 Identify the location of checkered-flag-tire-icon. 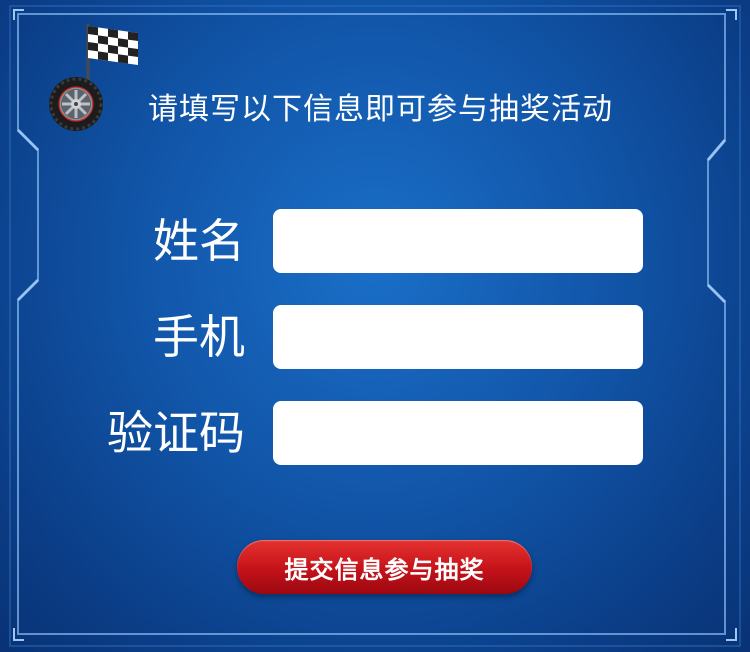
(93, 77).